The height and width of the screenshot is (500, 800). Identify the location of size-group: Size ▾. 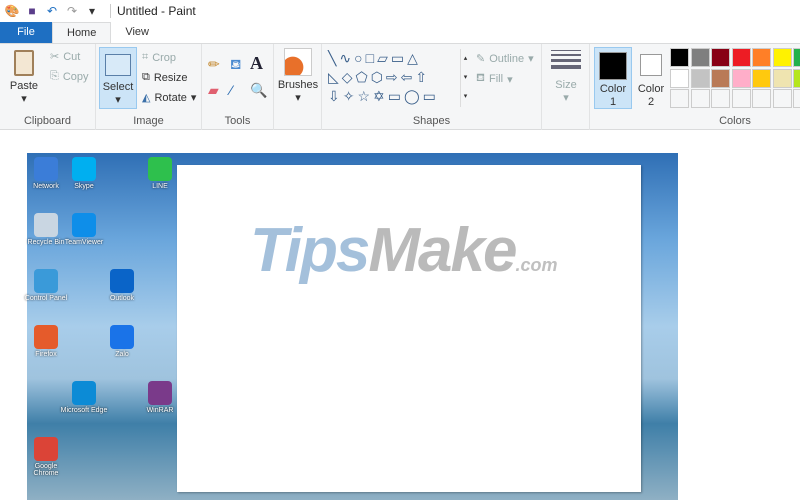
(566, 87).